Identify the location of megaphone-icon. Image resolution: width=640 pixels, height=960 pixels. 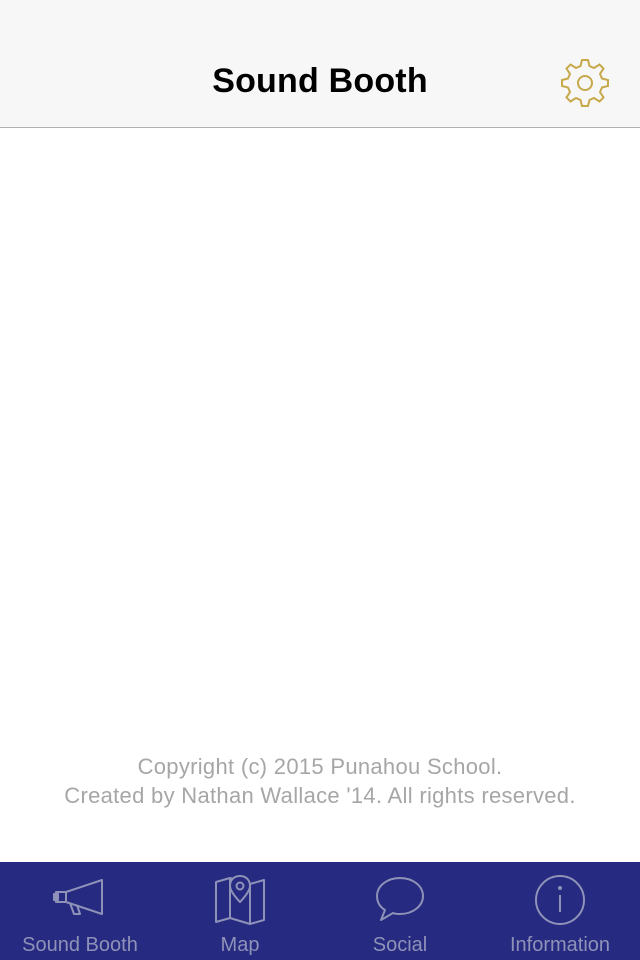
(80, 898).